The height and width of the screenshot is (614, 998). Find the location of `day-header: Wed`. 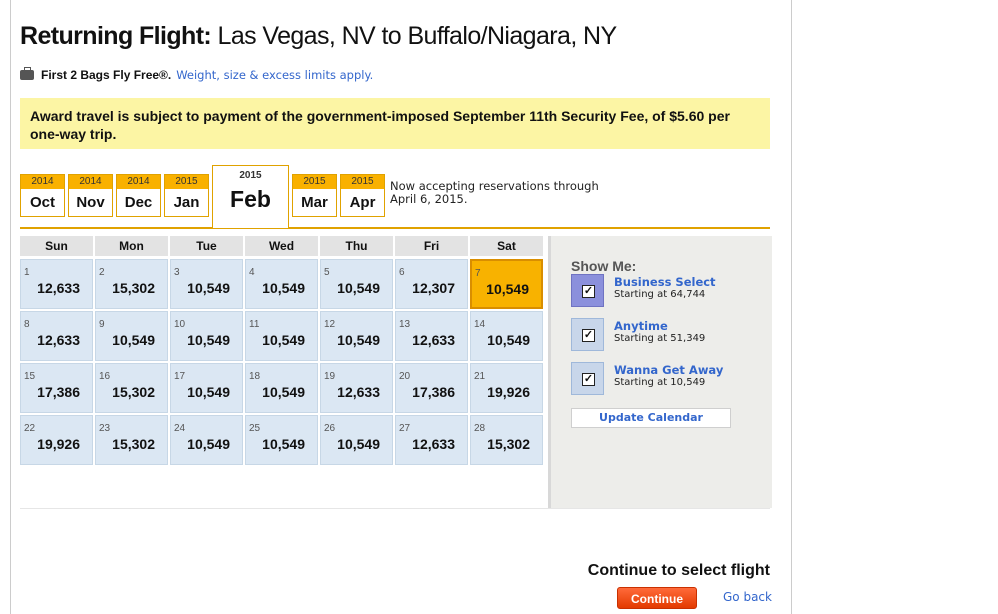

day-header: Wed is located at coordinates (281, 246).